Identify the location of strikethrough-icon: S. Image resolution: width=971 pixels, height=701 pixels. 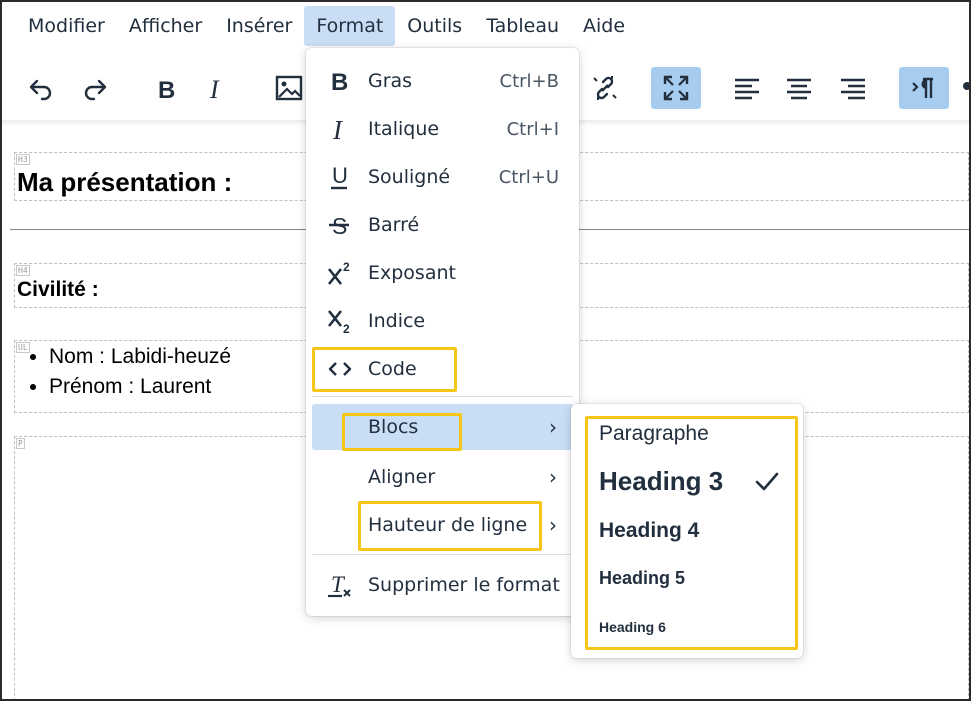
(339, 226).